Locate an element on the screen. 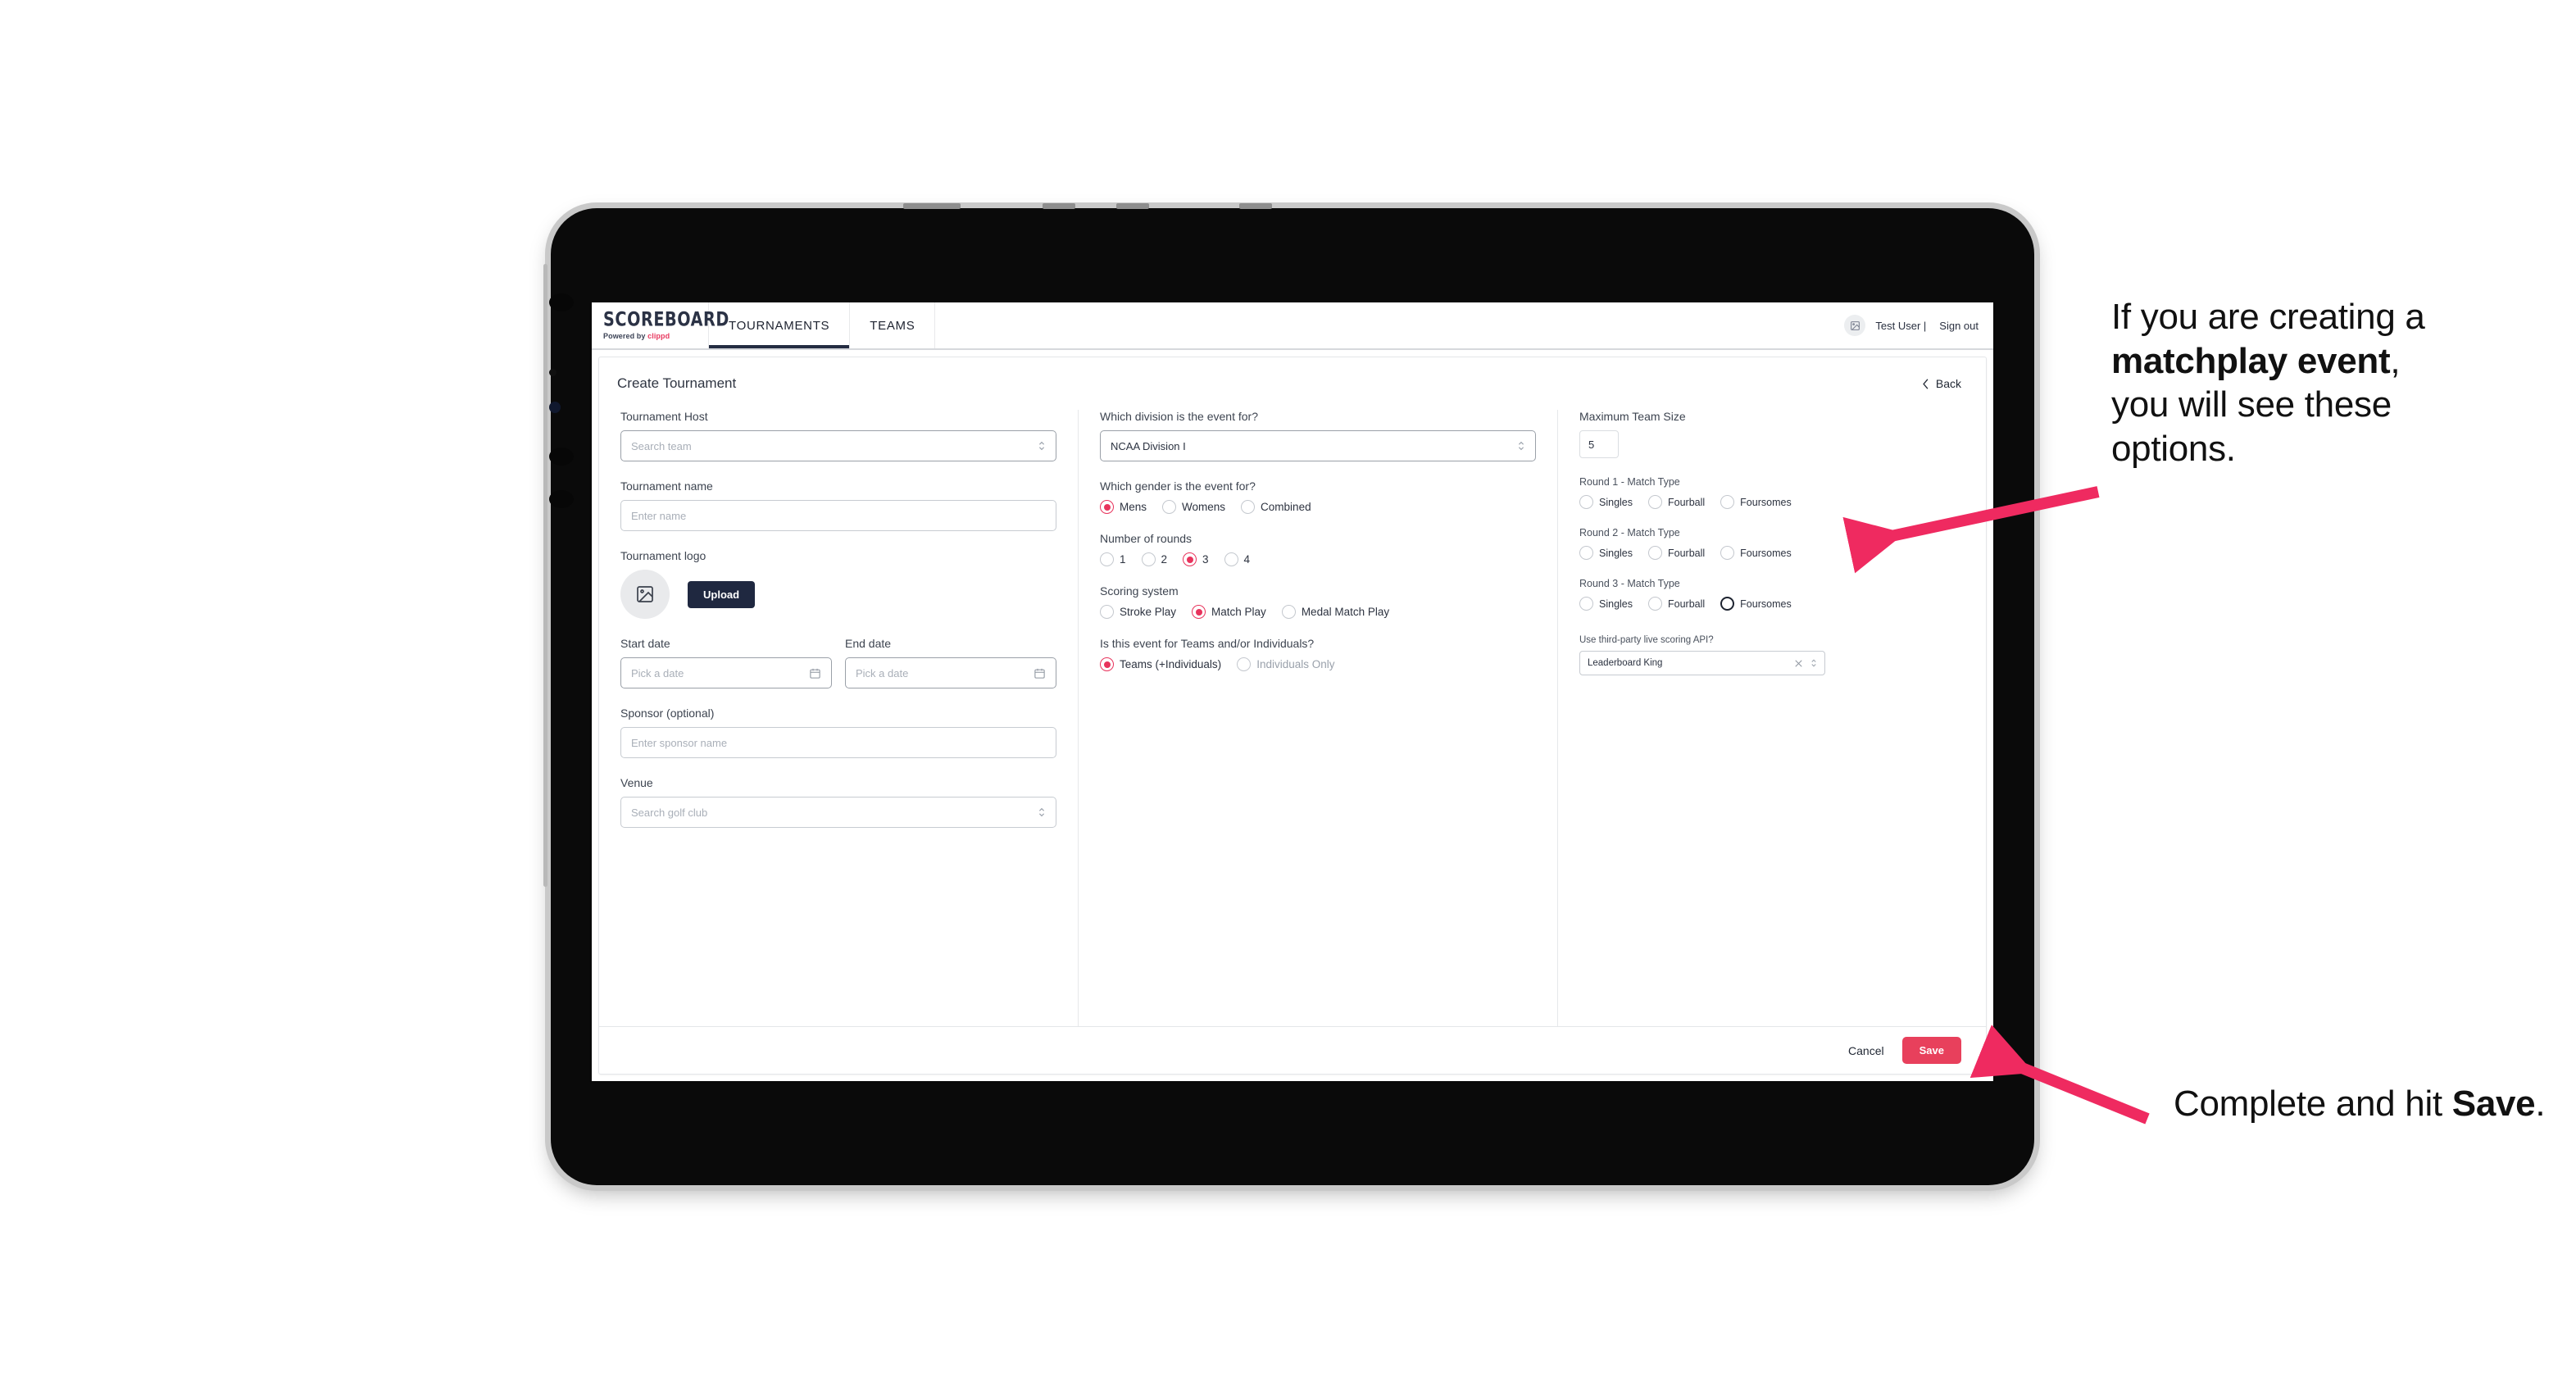 The height and width of the screenshot is (1386, 2576). nav-tab-teams: TEAMS is located at coordinates (893, 325).